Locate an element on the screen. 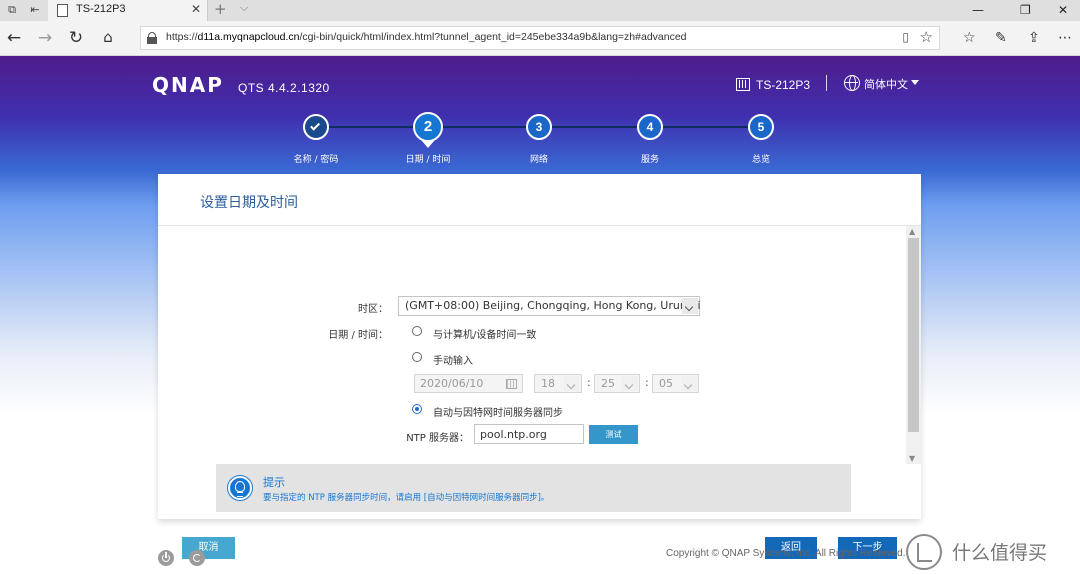  more-menu-icon: ⋯ is located at coordinates (1065, 38).